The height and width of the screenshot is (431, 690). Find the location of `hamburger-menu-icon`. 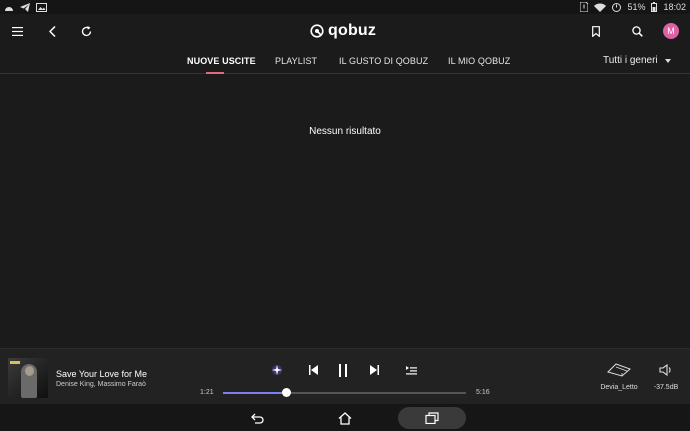

hamburger-menu-icon is located at coordinates (17, 31).